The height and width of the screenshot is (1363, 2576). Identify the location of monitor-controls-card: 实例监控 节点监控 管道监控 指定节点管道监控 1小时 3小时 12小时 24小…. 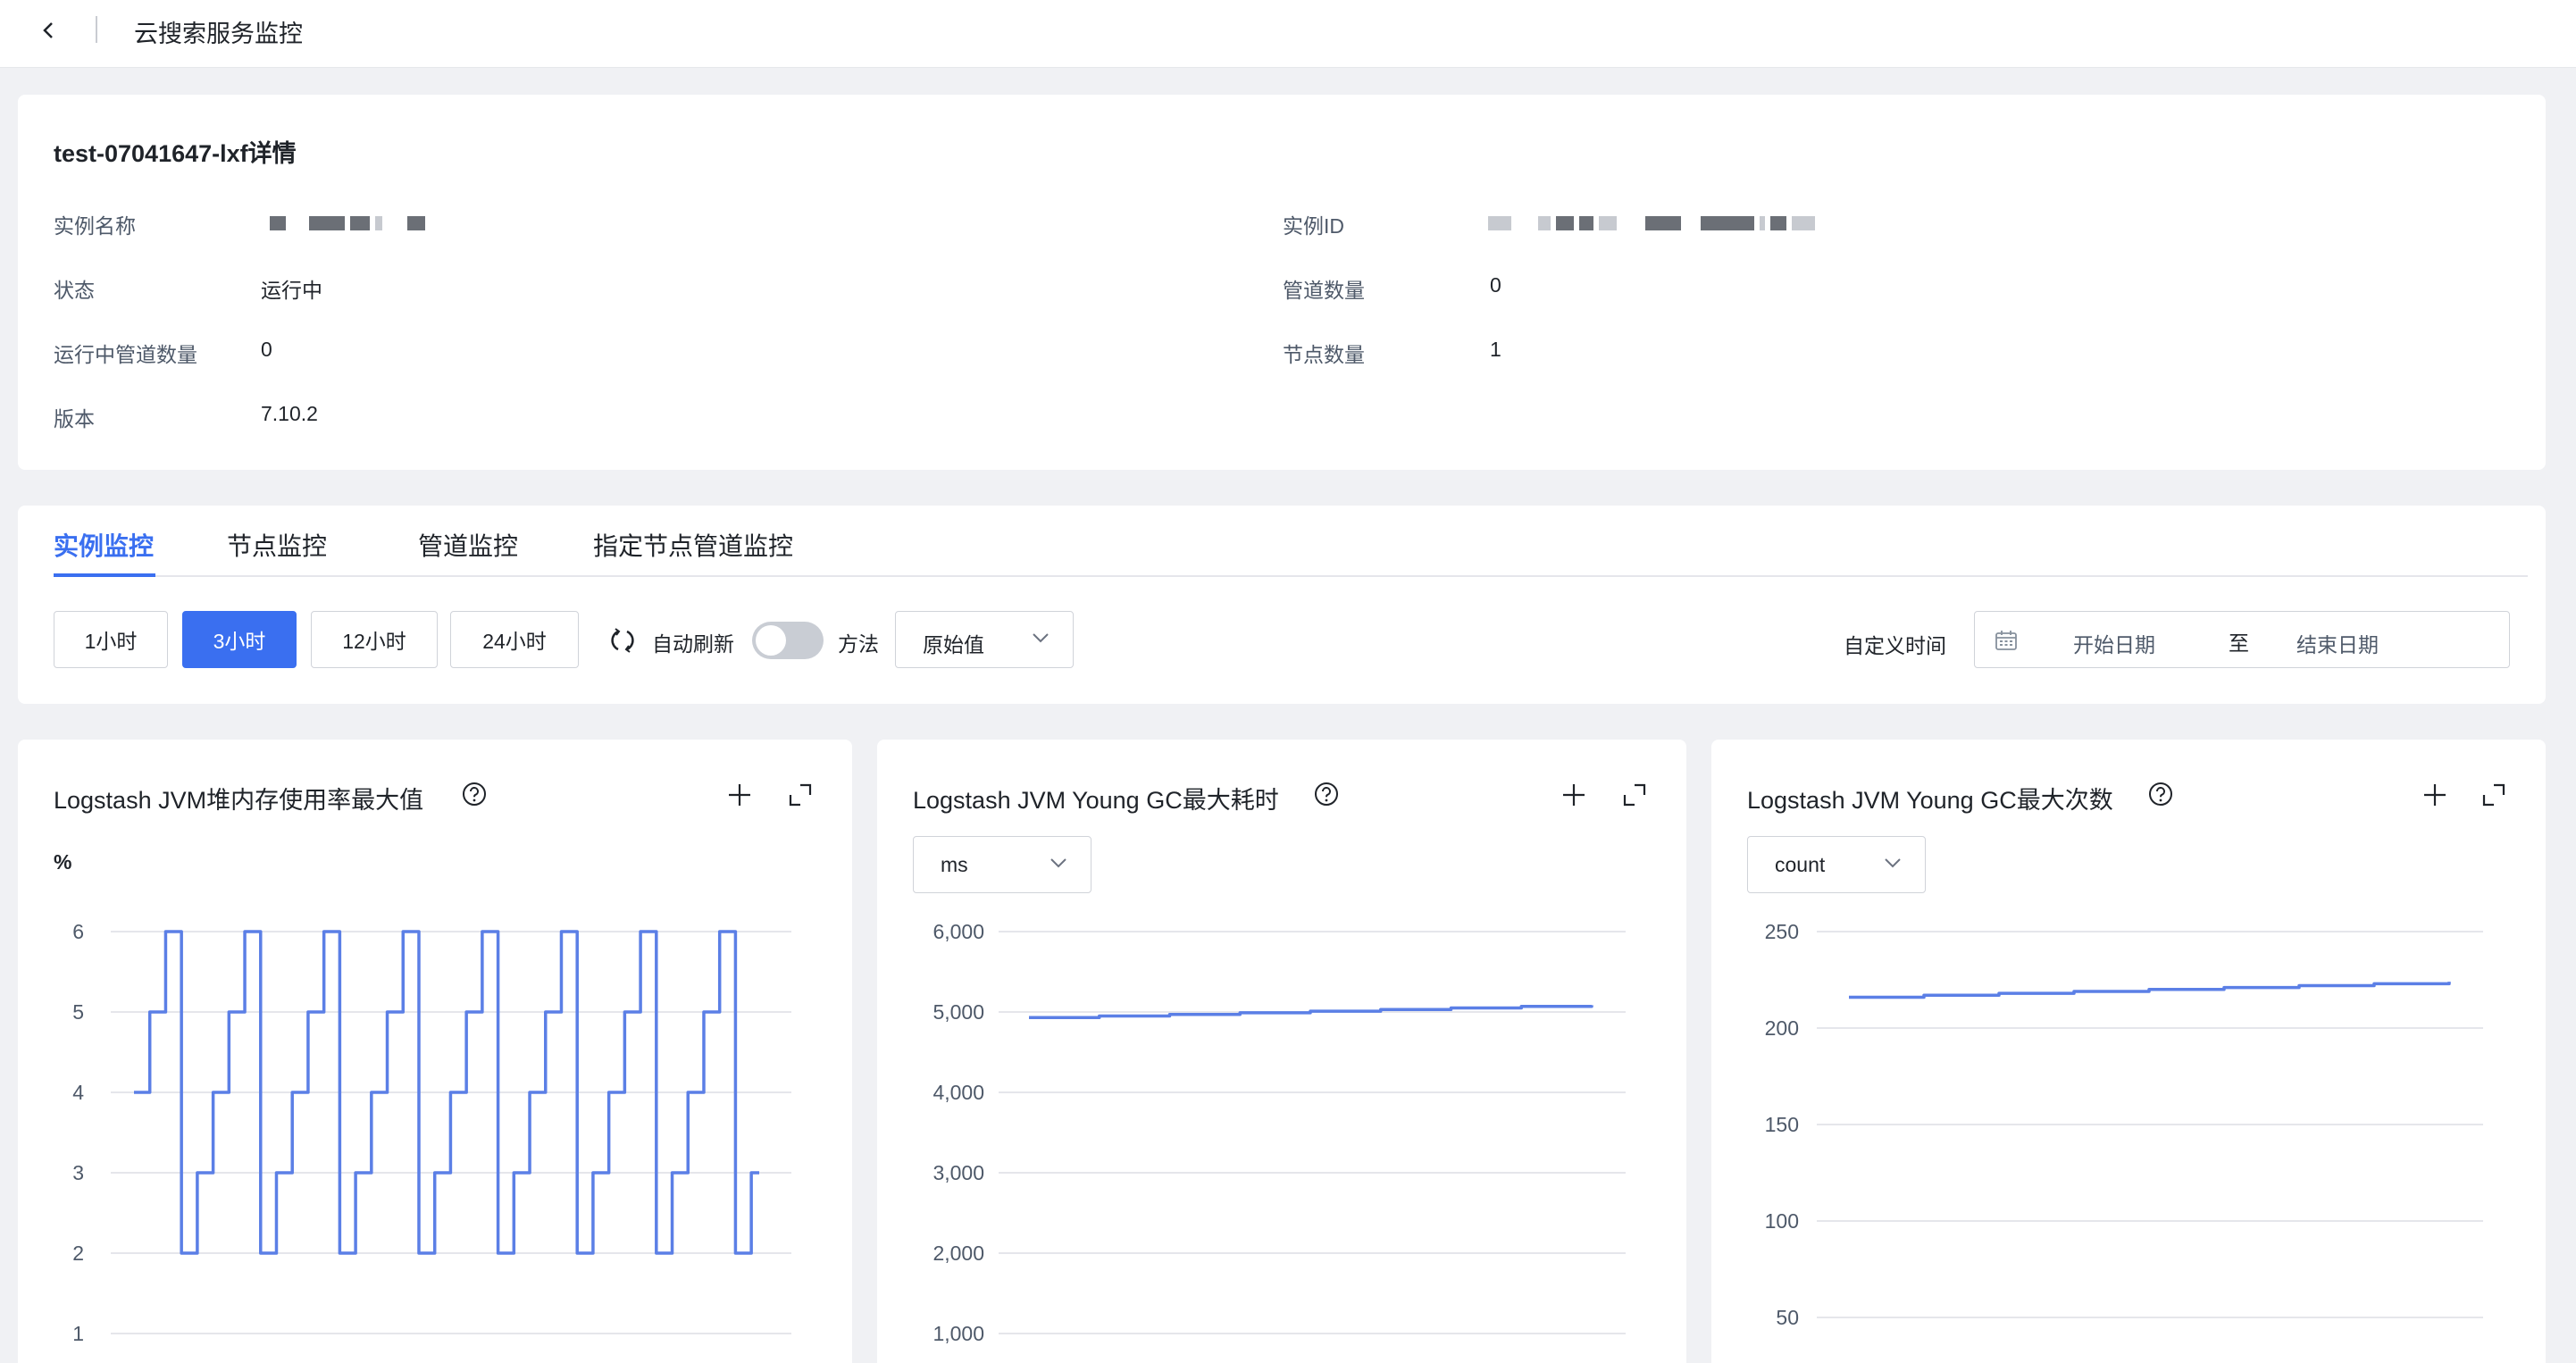
(1282, 605).